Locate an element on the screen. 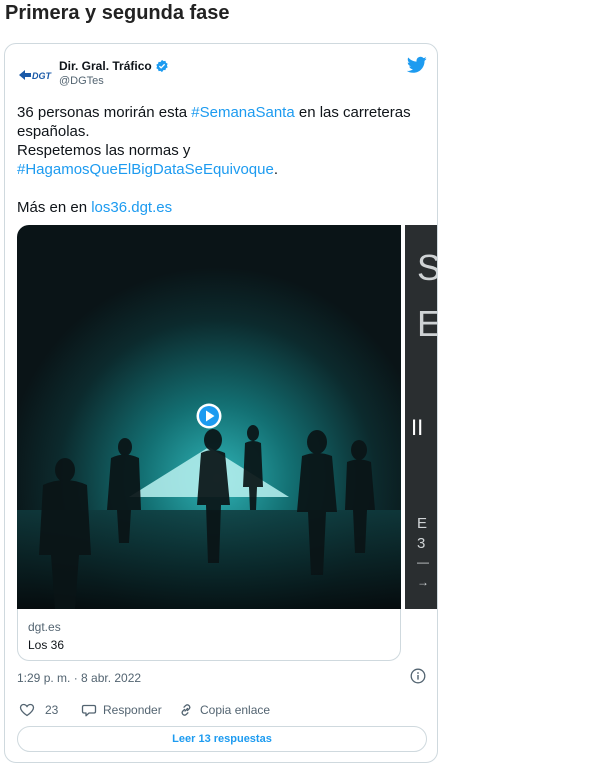  reply-label: Responder is located at coordinates (132, 710).